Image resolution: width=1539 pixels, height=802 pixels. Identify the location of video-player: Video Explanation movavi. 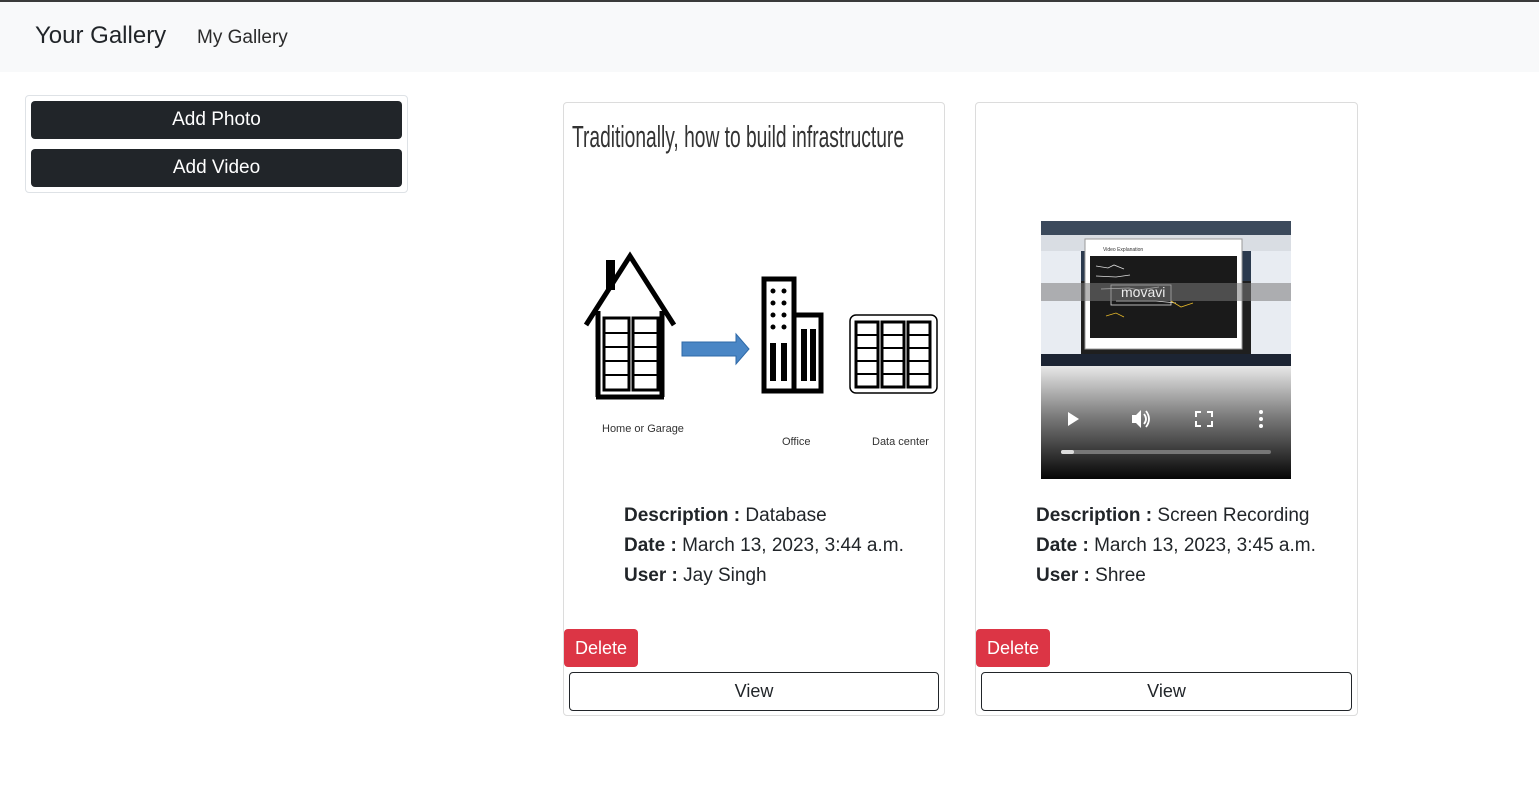
(1166, 350).